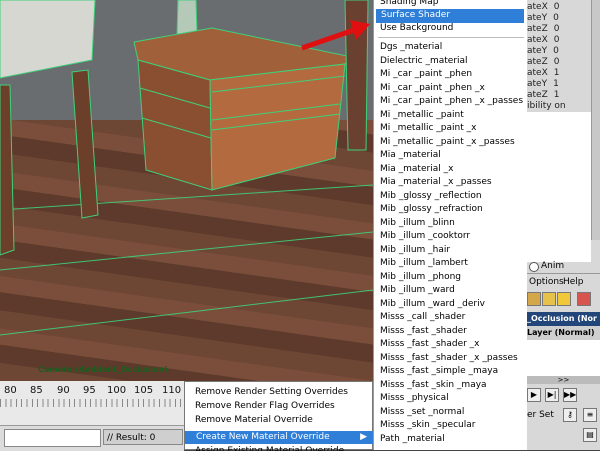 Image resolution: width=600 pixels, height=451 pixels. I want to click on menu-item-remove-render-flag-overrides: Remove Render Flag Overrides, so click(282, 406).